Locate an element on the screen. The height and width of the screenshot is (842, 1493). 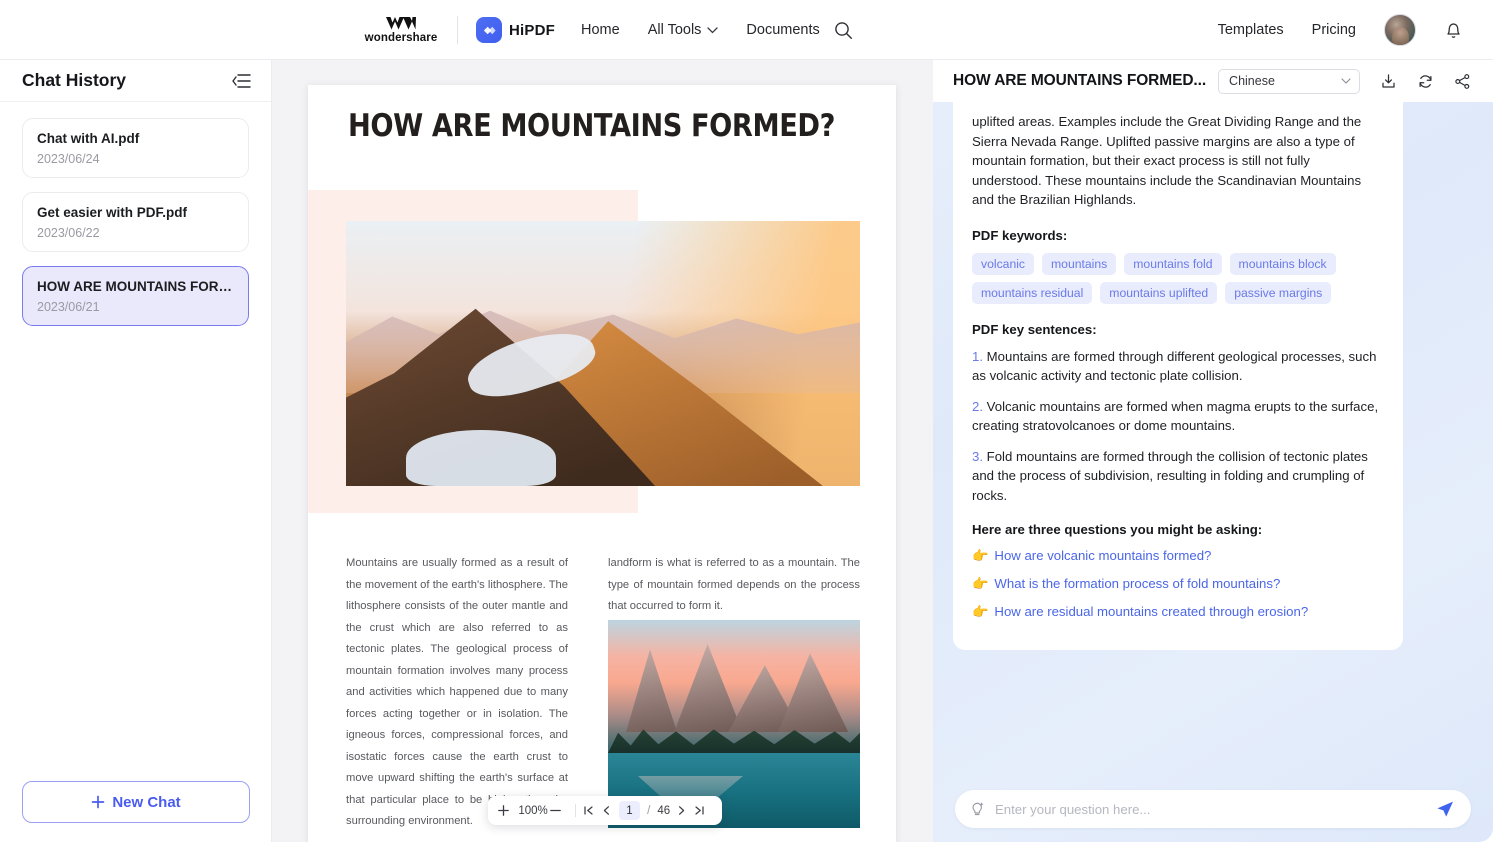
download-icon is located at coordinates (1388, 81).